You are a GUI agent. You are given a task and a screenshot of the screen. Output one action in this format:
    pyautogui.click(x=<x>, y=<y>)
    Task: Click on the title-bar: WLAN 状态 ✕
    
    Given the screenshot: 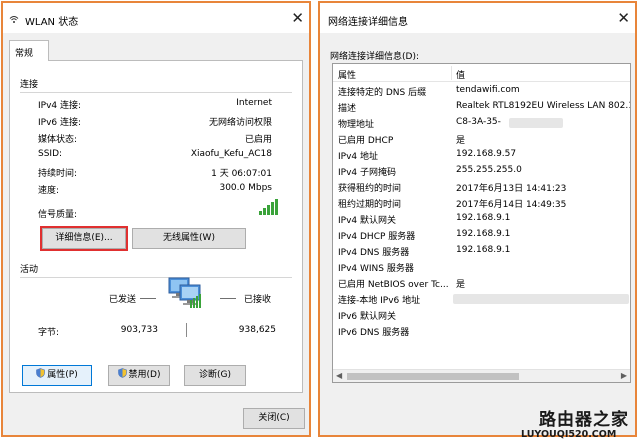 What is the action you would take?
    pyautogui.click(x=156, y=18)
    